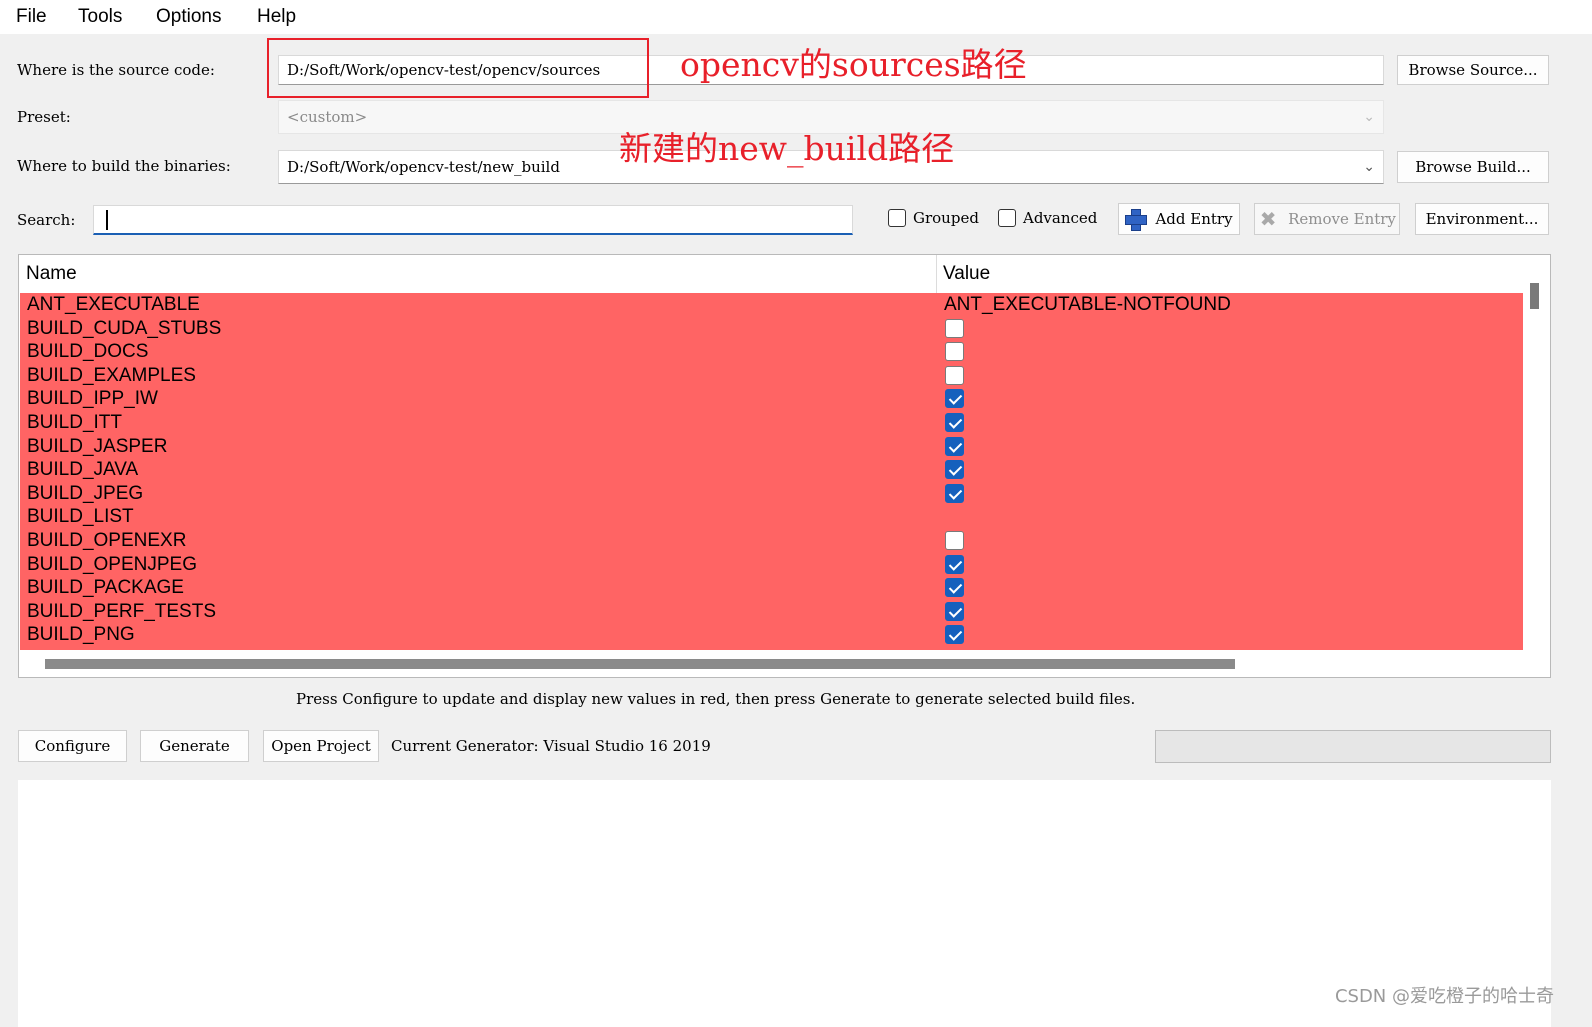 The height and width of the screenshot is (1027, 1592). What do you see at coordinates (321, 746) in the screenshot?
I see `open-project-button: Open Project` at bounding box center [321, 746].